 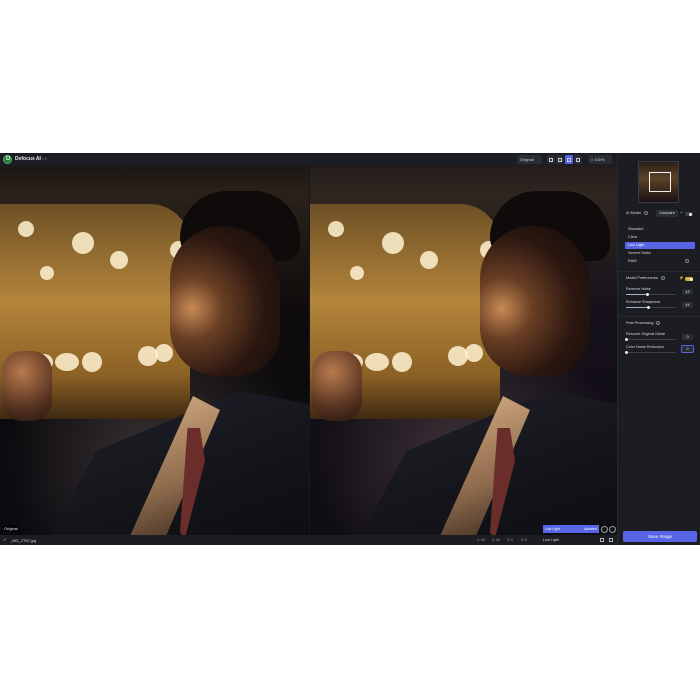 I want to click on single-view-icon, so click(x=551, y=159).